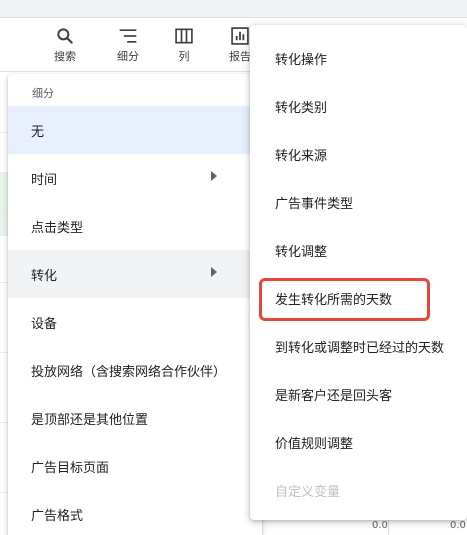 The width and height of the screenshot is (467, 535). Describe the element at coordinates (57, 516) in the screenshot. I see `menu-item-label: 广告格式` at that location.